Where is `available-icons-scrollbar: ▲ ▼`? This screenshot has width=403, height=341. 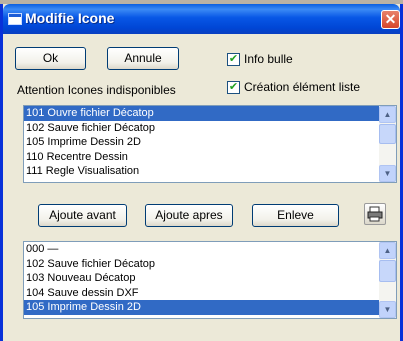
available-icons-scrollbar: ▲ ▼ is located at coordinates (387, 144).